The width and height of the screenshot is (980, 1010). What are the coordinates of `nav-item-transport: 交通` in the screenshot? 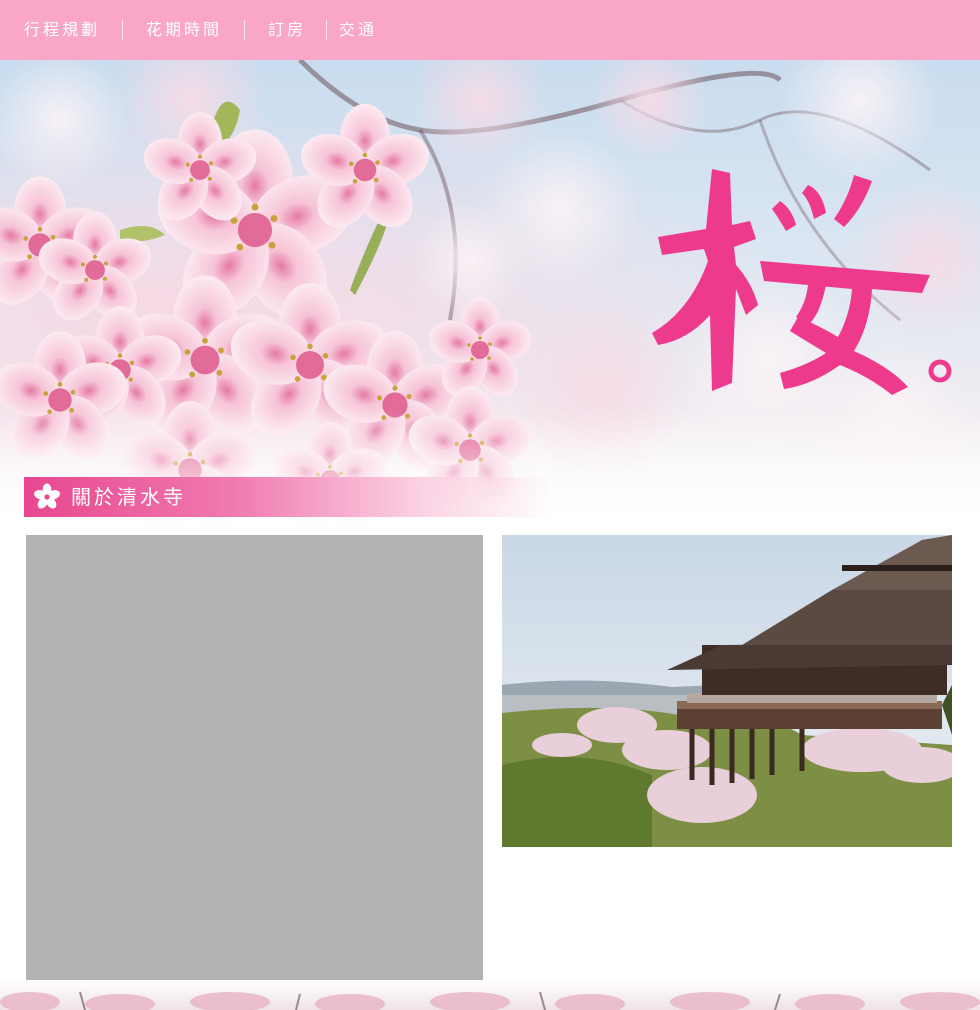 It's located at (358, 30).